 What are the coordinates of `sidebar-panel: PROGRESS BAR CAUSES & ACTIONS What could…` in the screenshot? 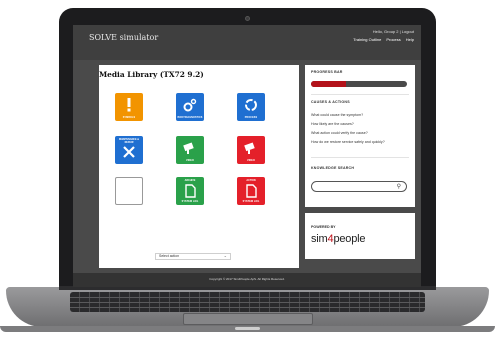 It's located at (360, 136).